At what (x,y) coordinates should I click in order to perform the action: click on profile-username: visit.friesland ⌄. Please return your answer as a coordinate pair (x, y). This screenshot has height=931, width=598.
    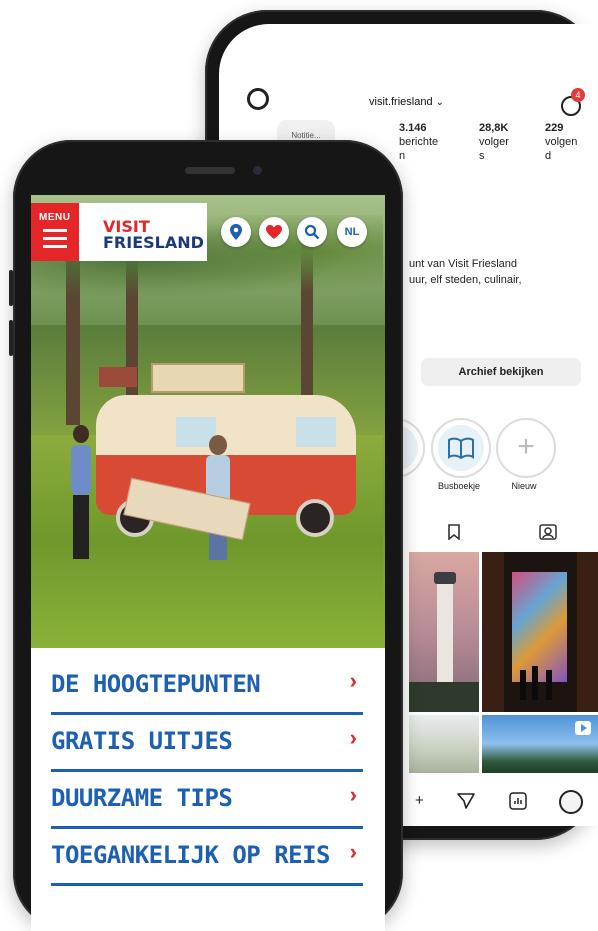
    Looking at the image, I should click on (406, 102).